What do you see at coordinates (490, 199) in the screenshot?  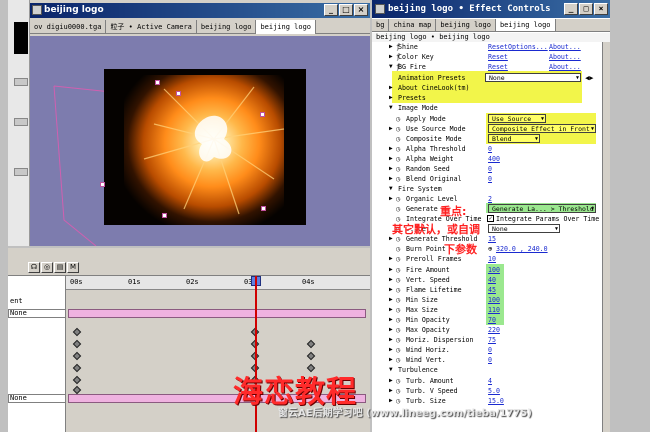 I see `organic-level-value: 2` at bounding box center [490, 199].